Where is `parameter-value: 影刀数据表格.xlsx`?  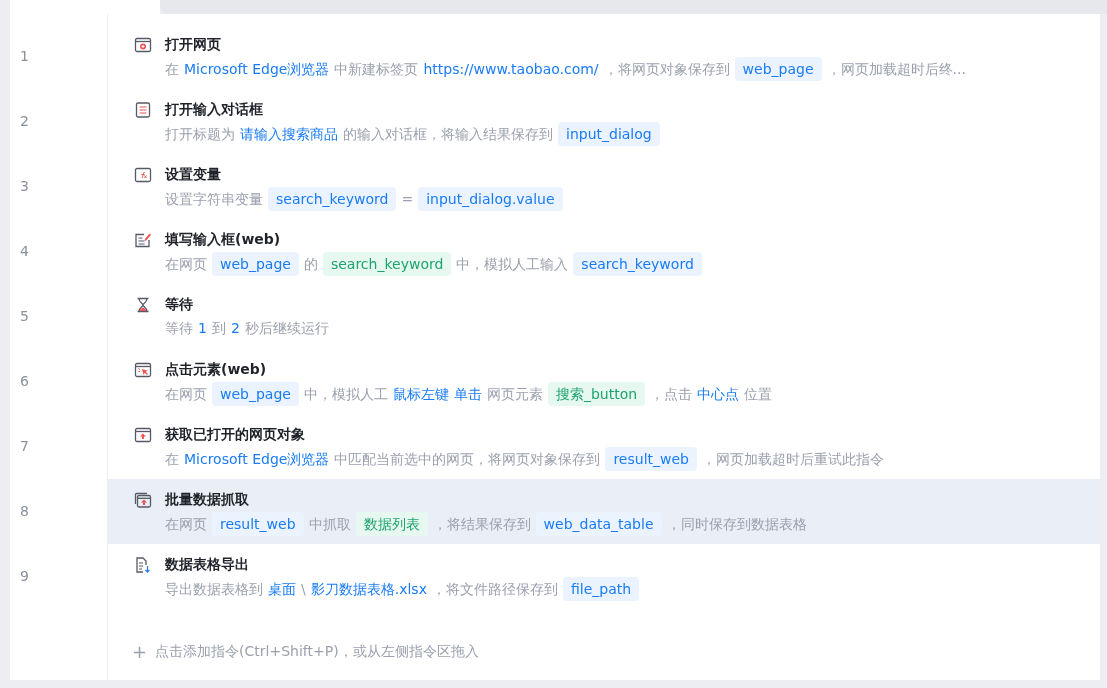
parameter-value: 影刀数据表格.xlsx is located at coordinates (368, 589).